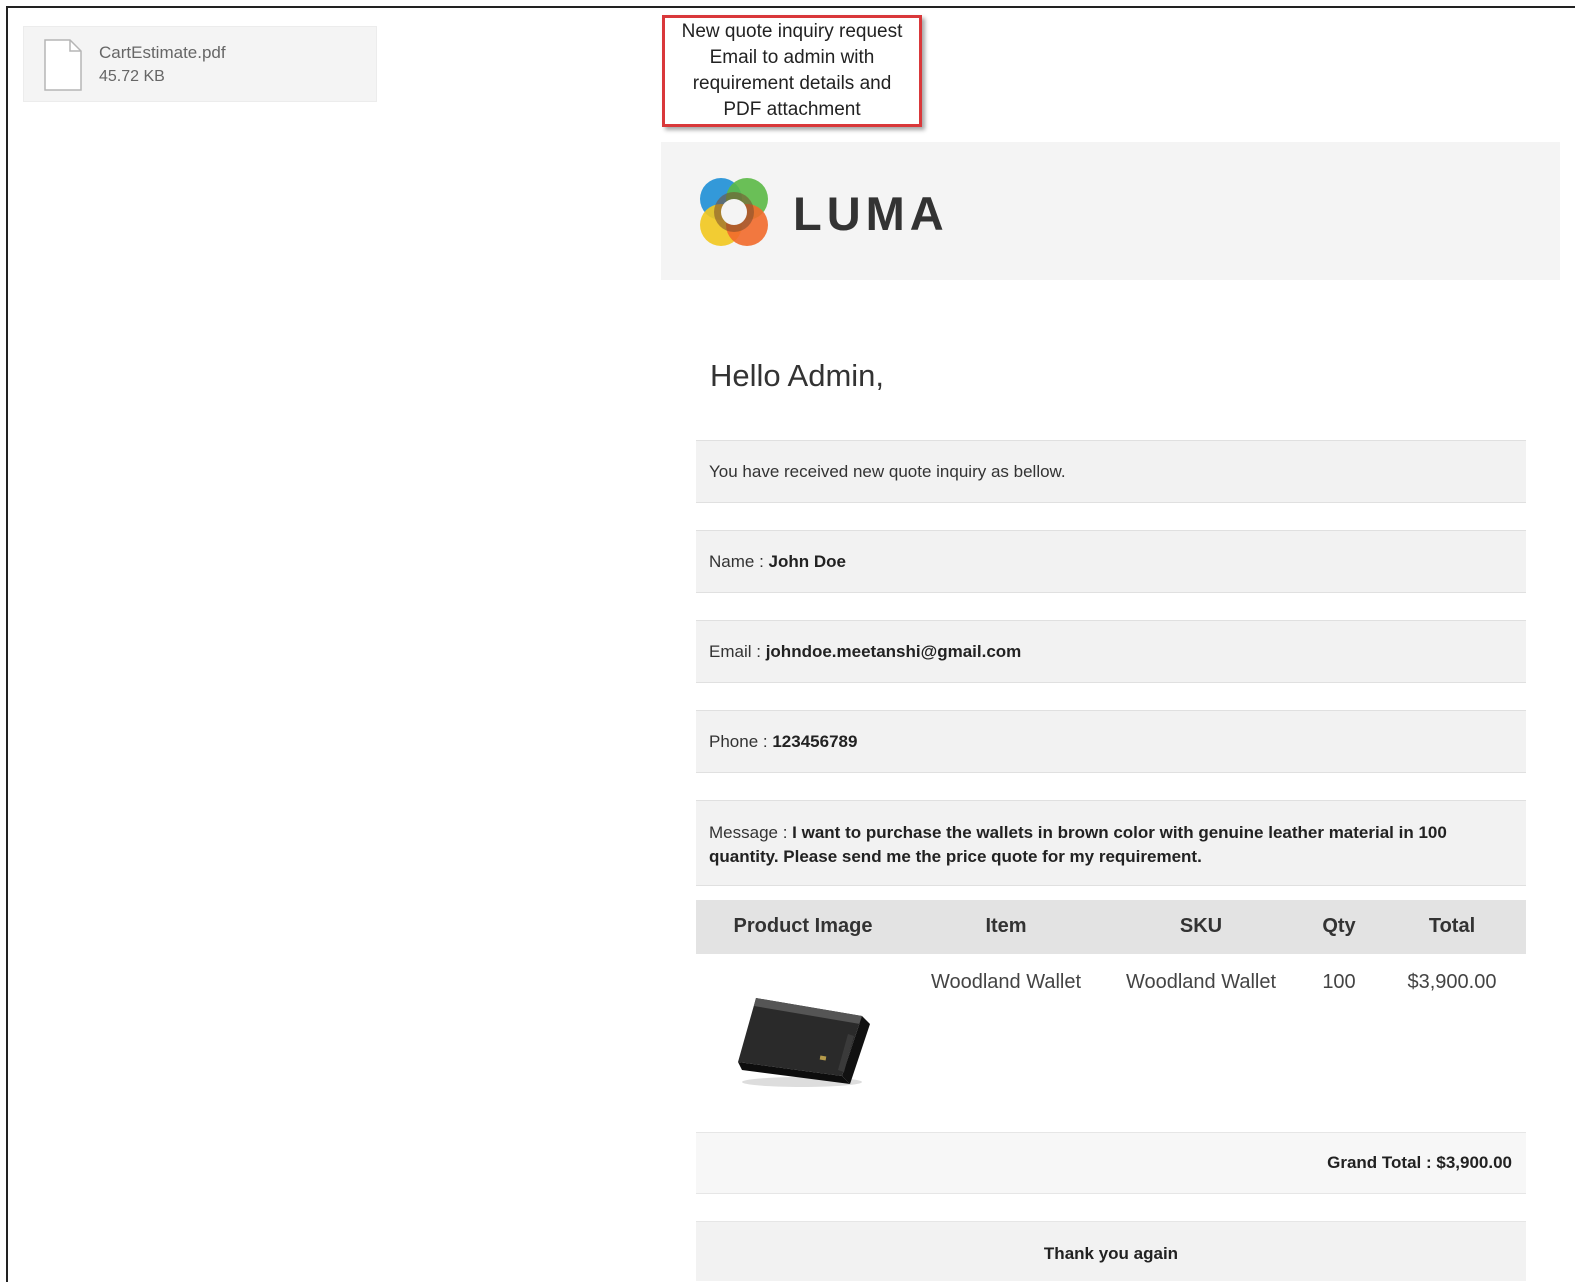  I want to click on name-label: Name :, so click(736, 561).